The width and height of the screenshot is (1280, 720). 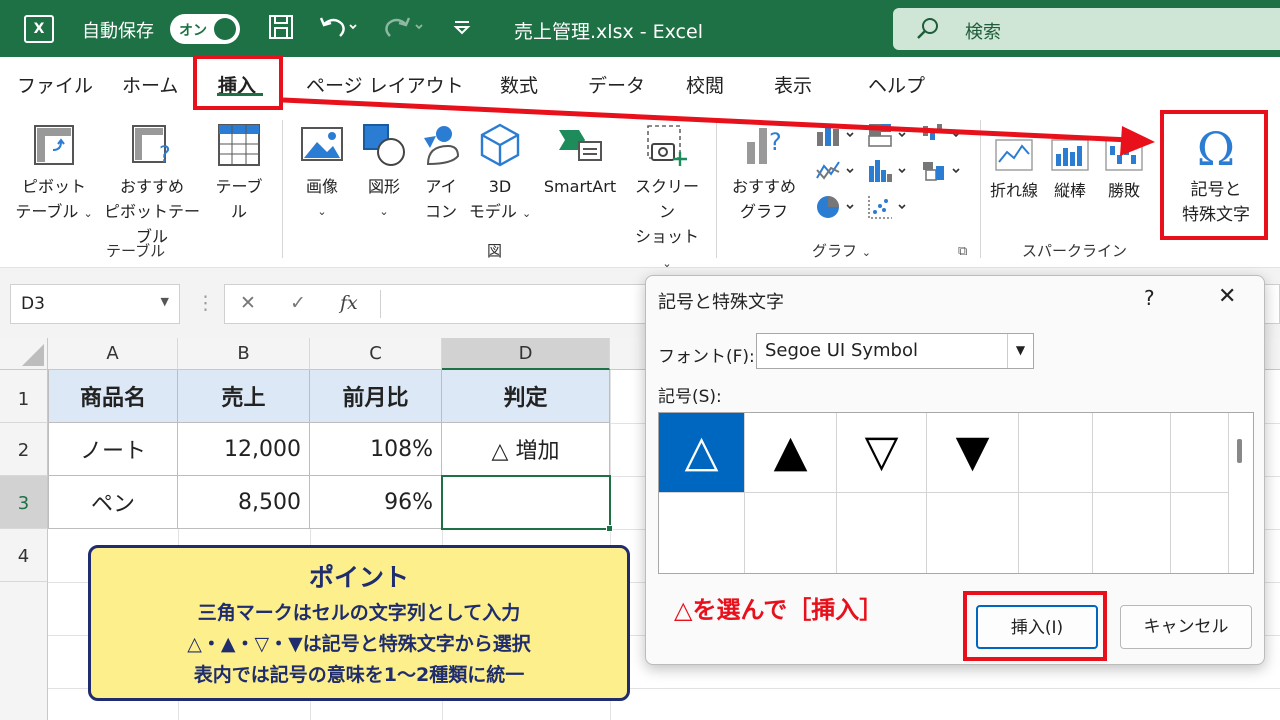 I want to click on name-box: D3 ▼, so click(x=95, y=304).